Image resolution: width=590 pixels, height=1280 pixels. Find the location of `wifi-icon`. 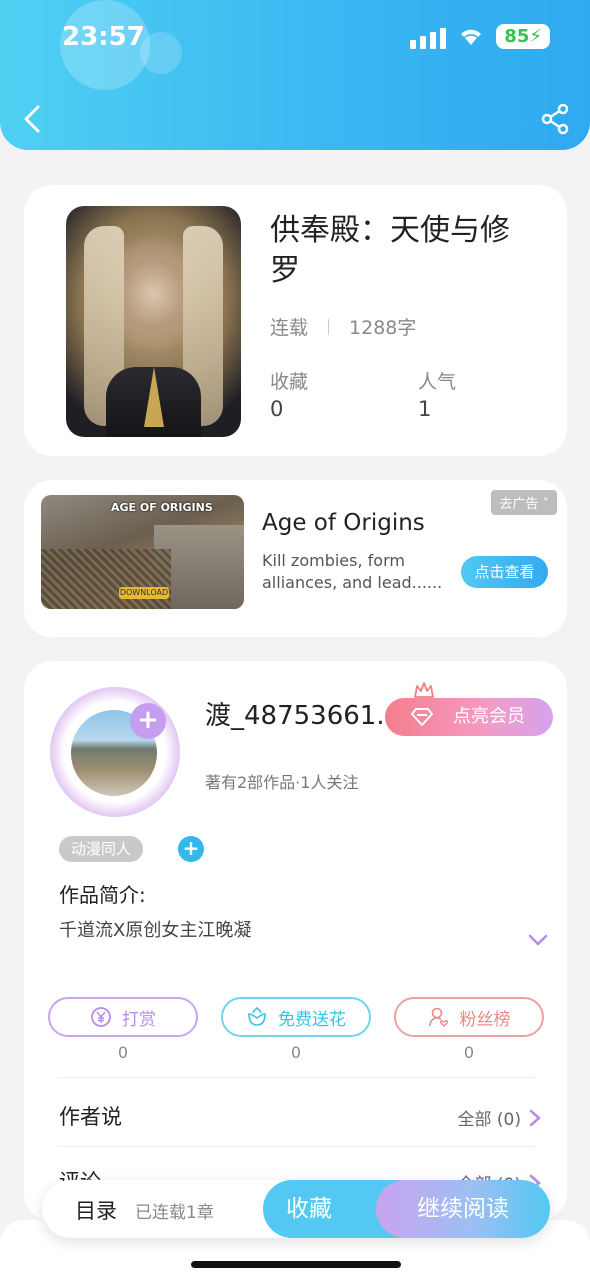

wifi-icon is located at coordinates (471, 37).